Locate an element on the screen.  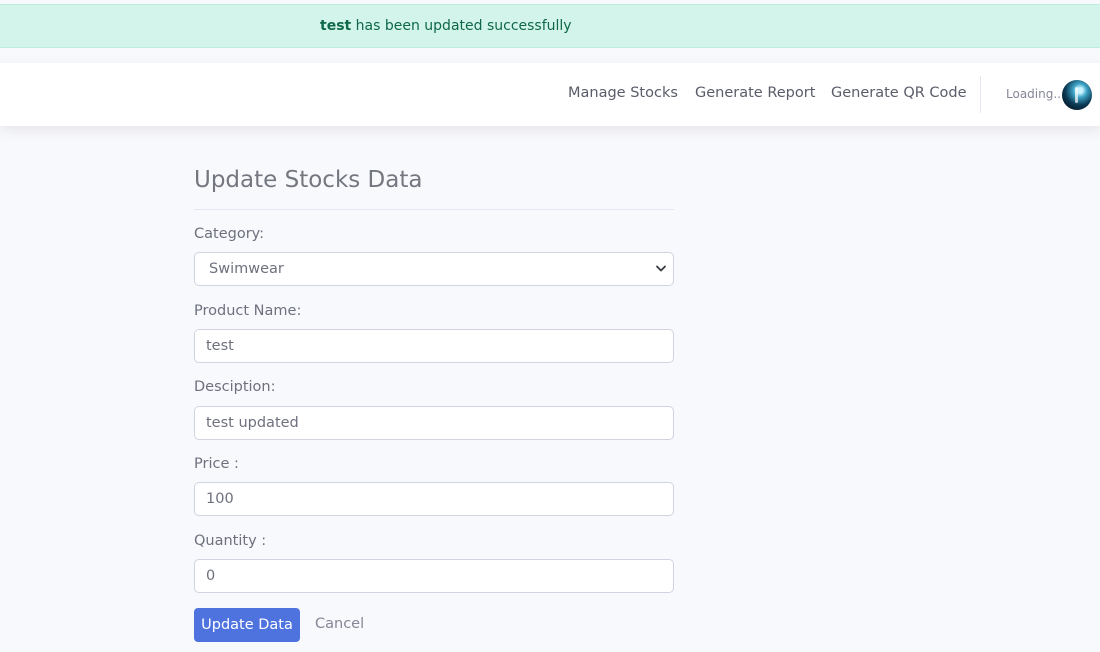
alert-item-name: test is located at coordinates (336, 26).